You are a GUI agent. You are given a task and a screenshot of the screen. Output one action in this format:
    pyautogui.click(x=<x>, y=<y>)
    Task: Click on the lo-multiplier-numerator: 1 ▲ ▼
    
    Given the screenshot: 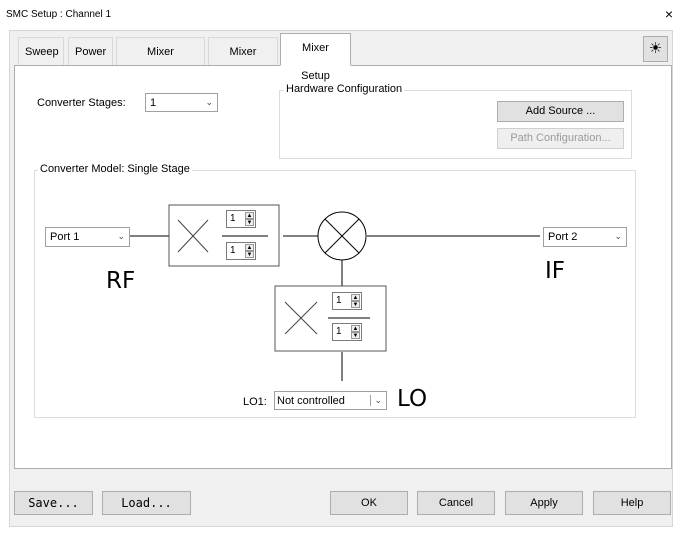 What is the action you would take?
    pyautogui.click(x=347, y=301)
    